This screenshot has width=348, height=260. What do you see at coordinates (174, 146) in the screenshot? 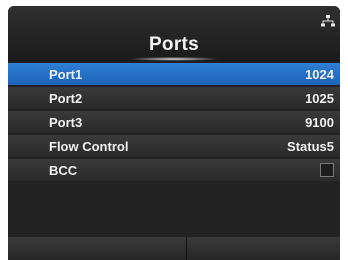
I see `list-item-flow-control: Flow Control Status5` at bounding box center [174, 146].